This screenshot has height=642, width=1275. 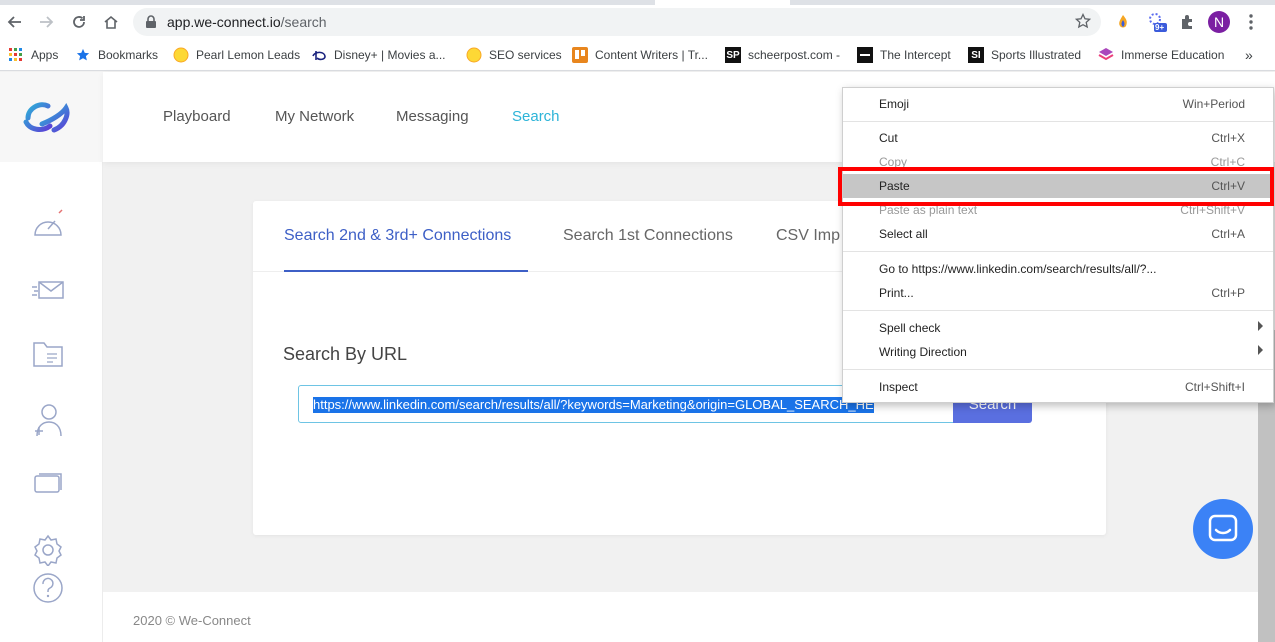 What do you see at coordinates (16, 55) in the screenshot?
I see `apps-grid-icon` at bounding box center [16, 55].